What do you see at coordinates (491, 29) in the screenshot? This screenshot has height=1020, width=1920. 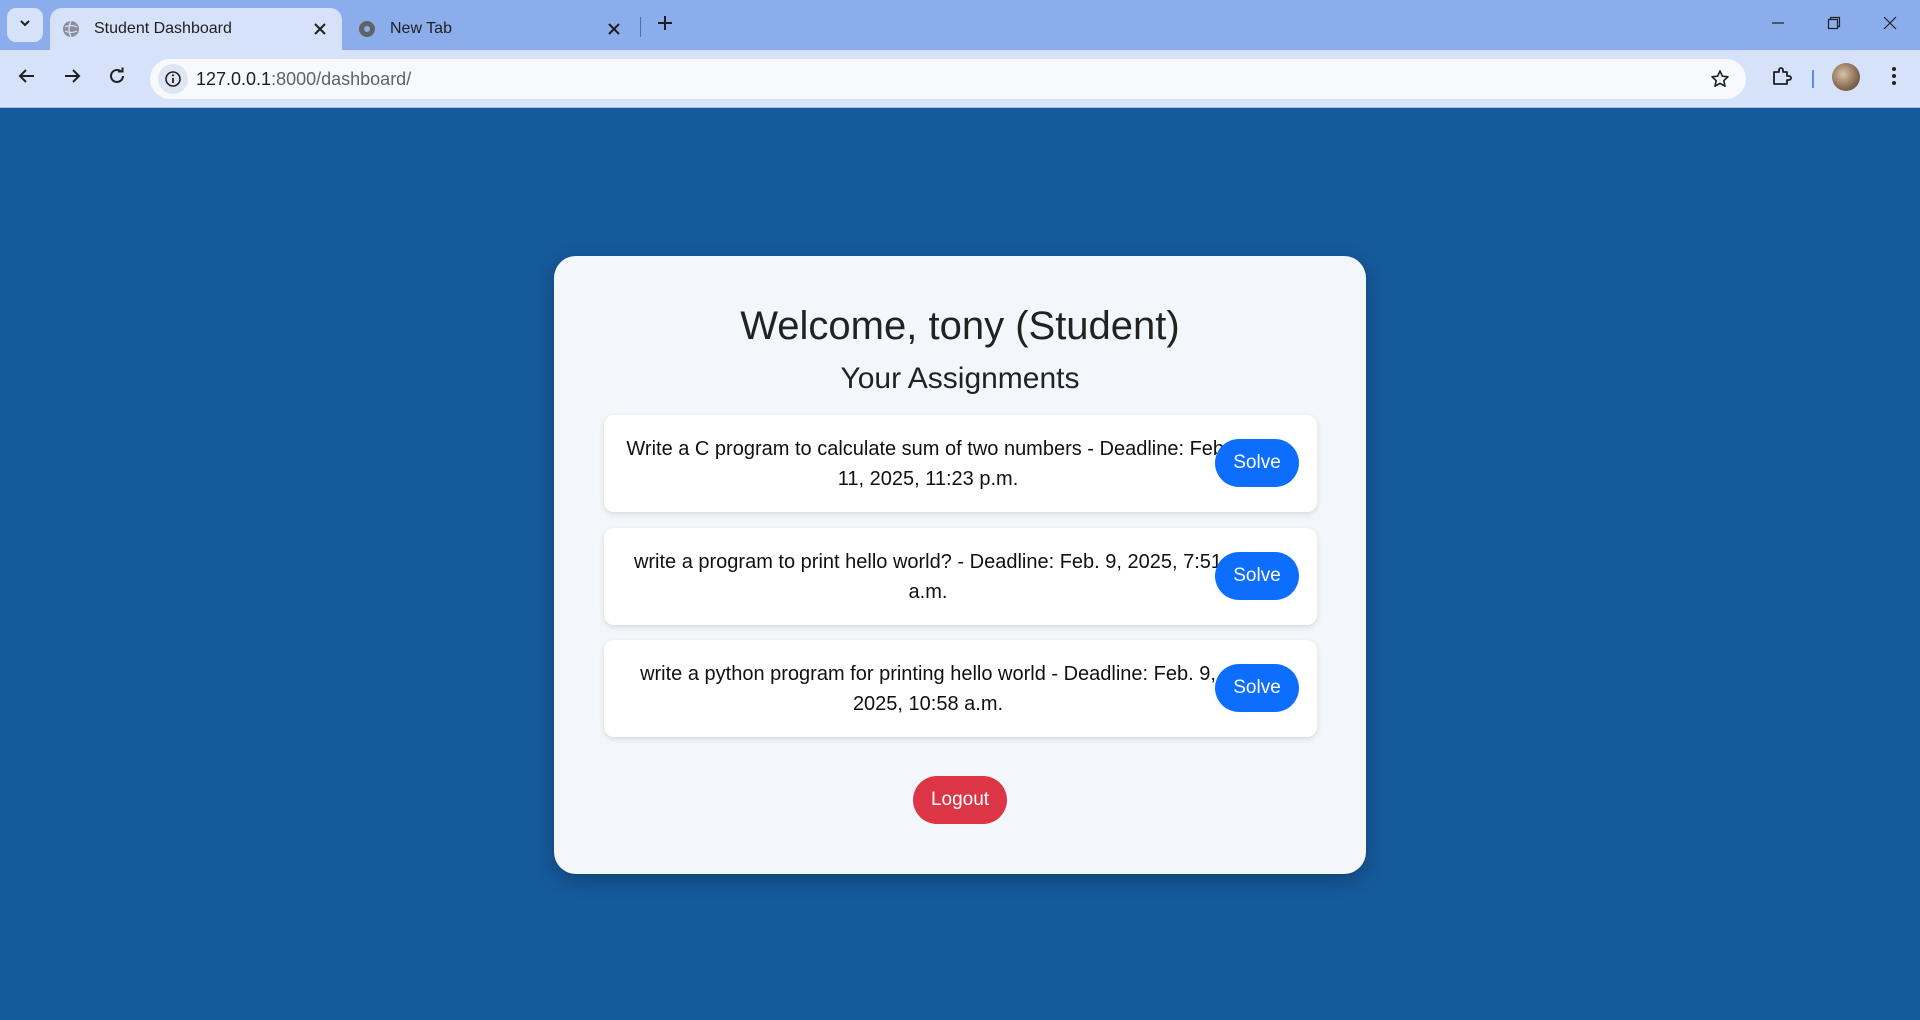 I see `tab-new-tab: New Tab` at bounding box center [491, 29].